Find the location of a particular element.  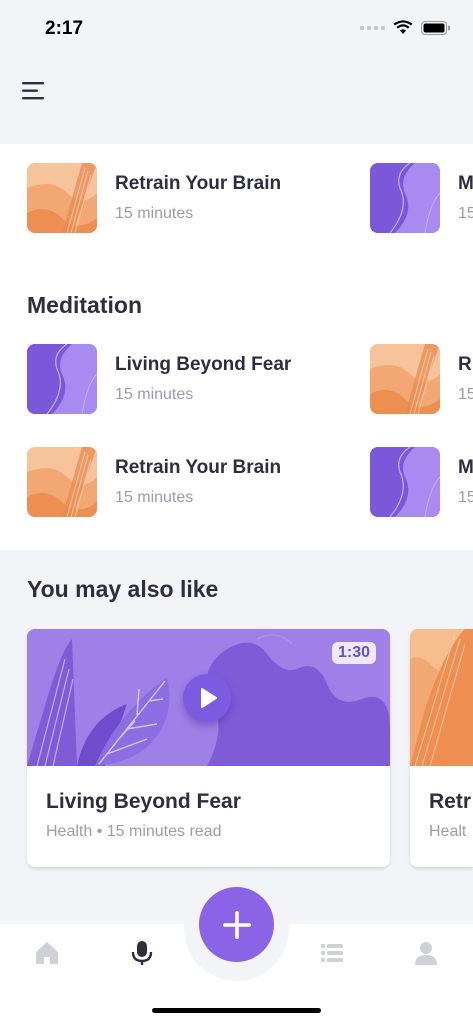

profile-icon is located at coordinates (426, 953).